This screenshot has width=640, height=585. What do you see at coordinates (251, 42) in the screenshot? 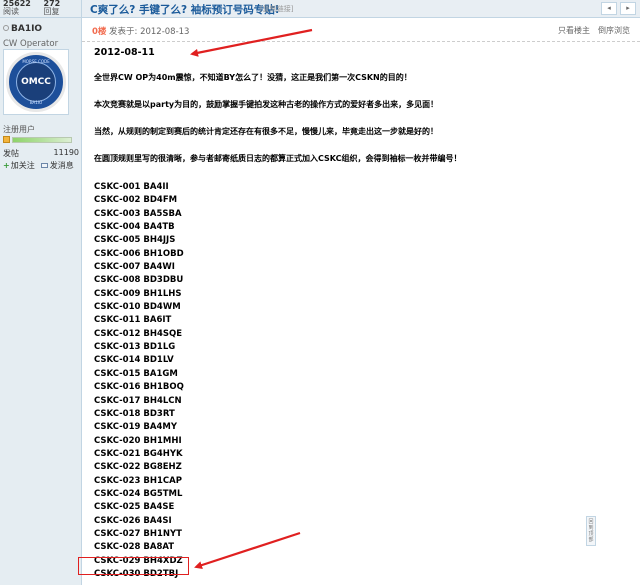
I see `arrow-to-date-icon` at bounding box center [251, 42].